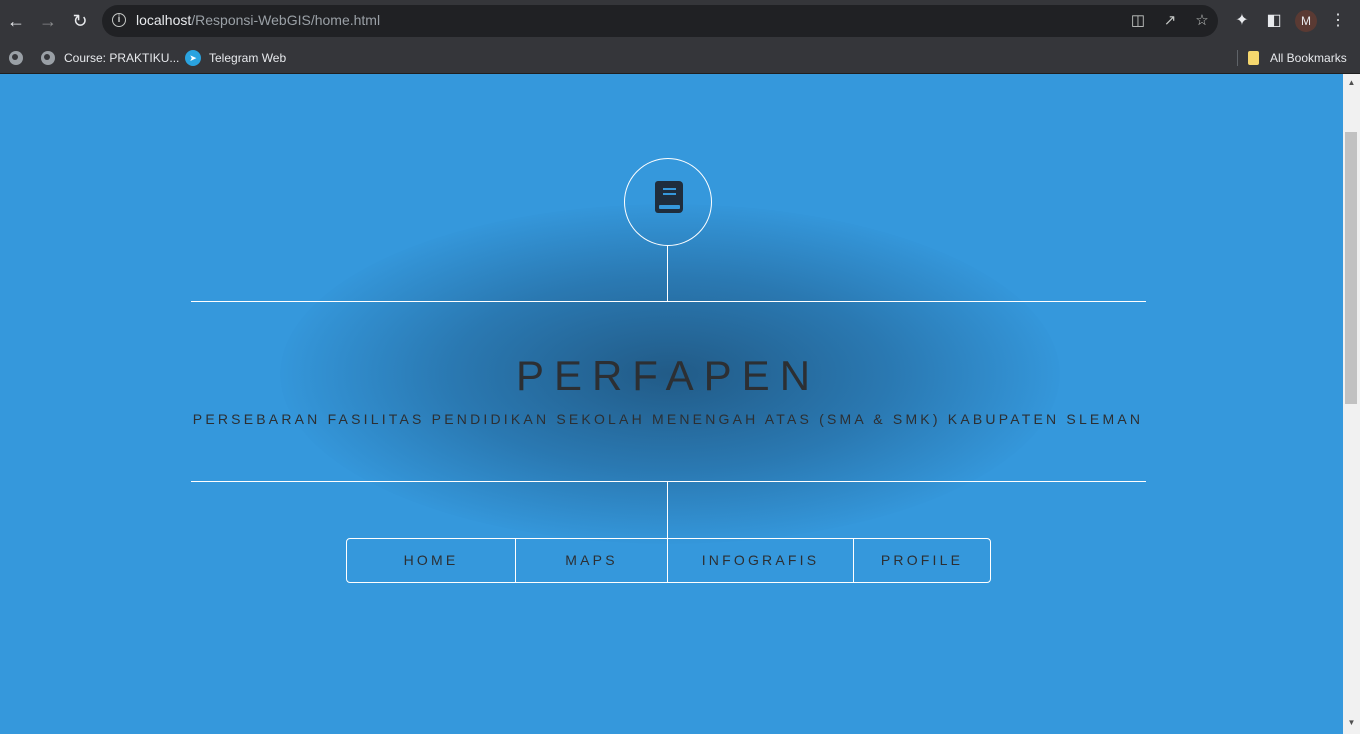 Image resolution: width=1360 pixels, height=734 pixels. I want to click on divider-top, so click(668, 301).